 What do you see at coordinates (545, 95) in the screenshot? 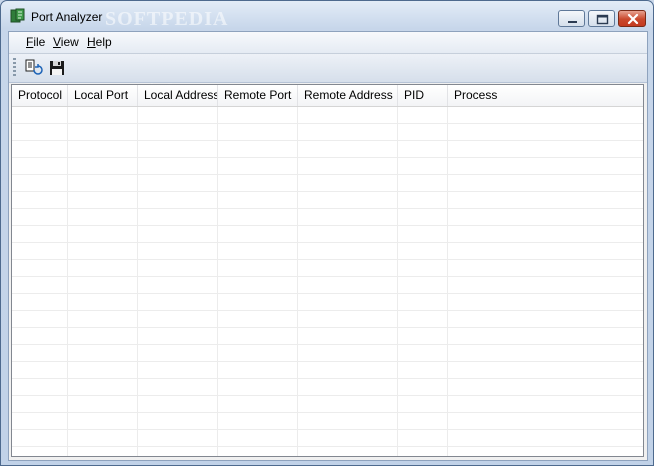
I see `column-header-process: Process` at bounding box center [545, 95].